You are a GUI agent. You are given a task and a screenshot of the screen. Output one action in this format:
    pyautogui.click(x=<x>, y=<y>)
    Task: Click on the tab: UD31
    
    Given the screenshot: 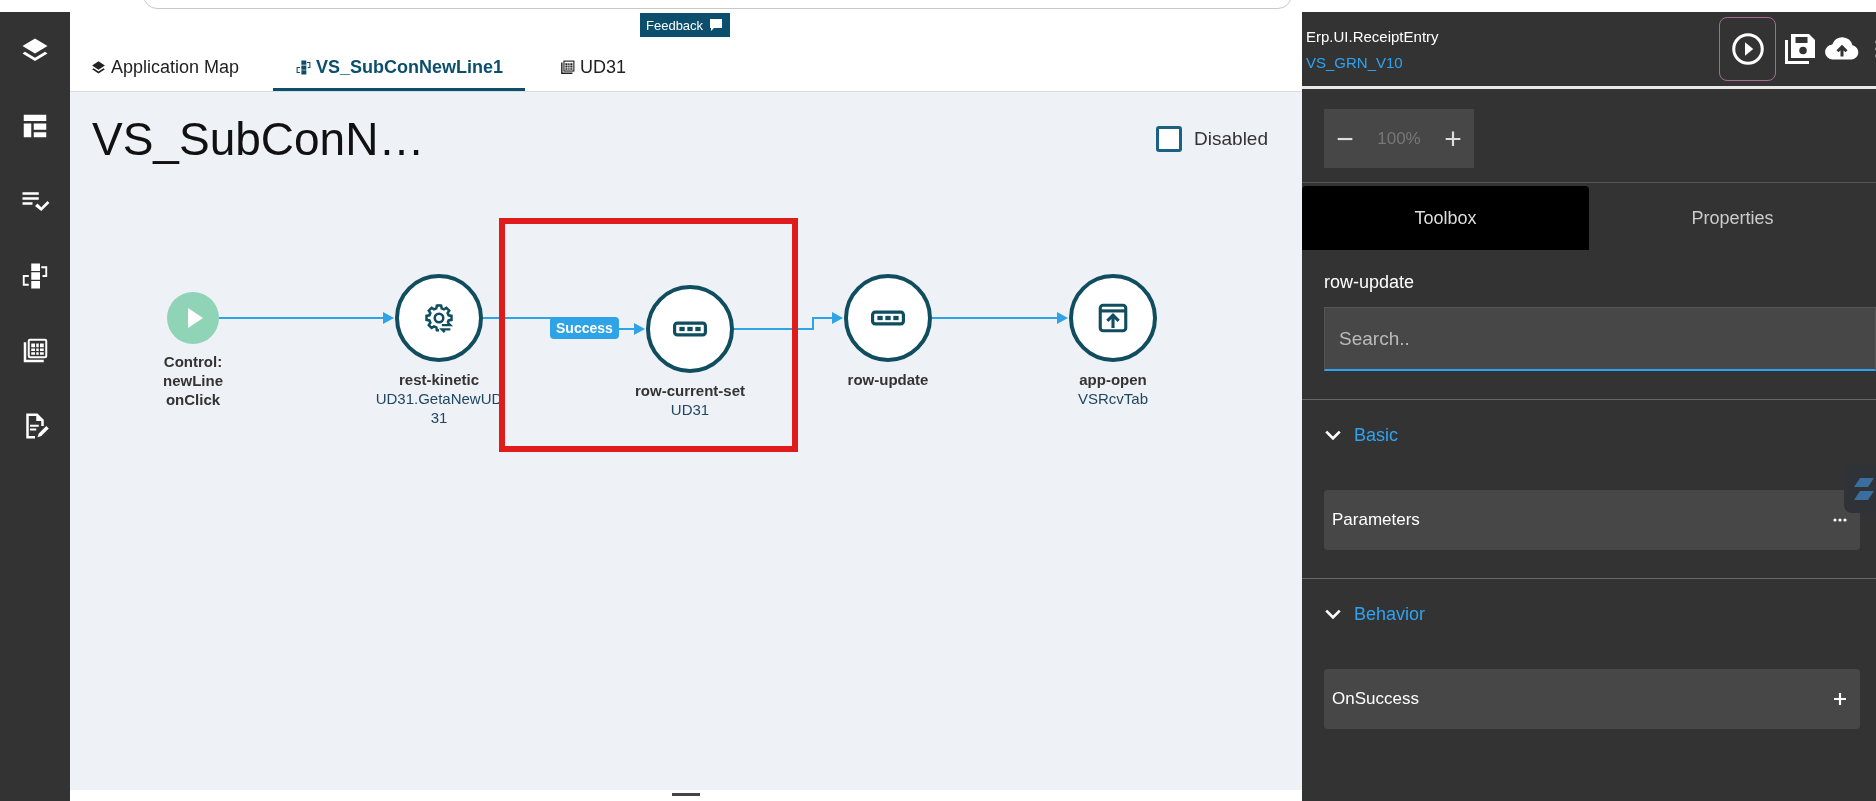 What is the action you would take?
    pyautogui.click(x=593, y=69)
    